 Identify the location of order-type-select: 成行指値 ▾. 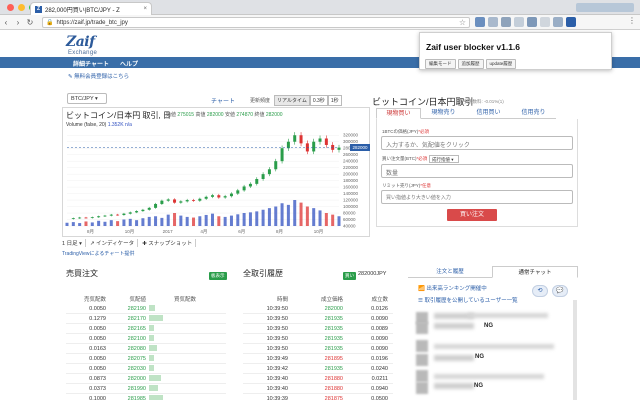
(444, 159).